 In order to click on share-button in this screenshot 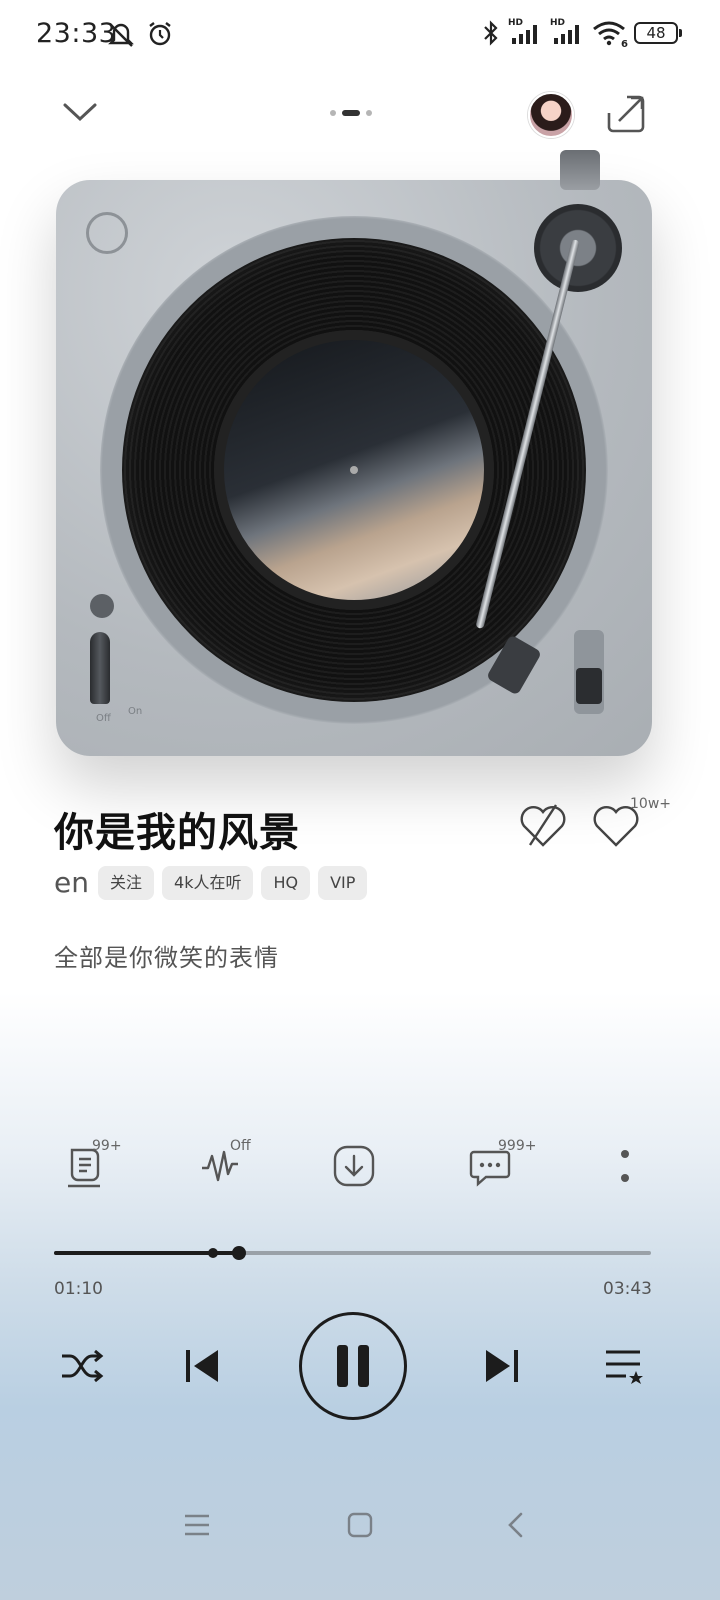, I will do `click(626, 114)`.